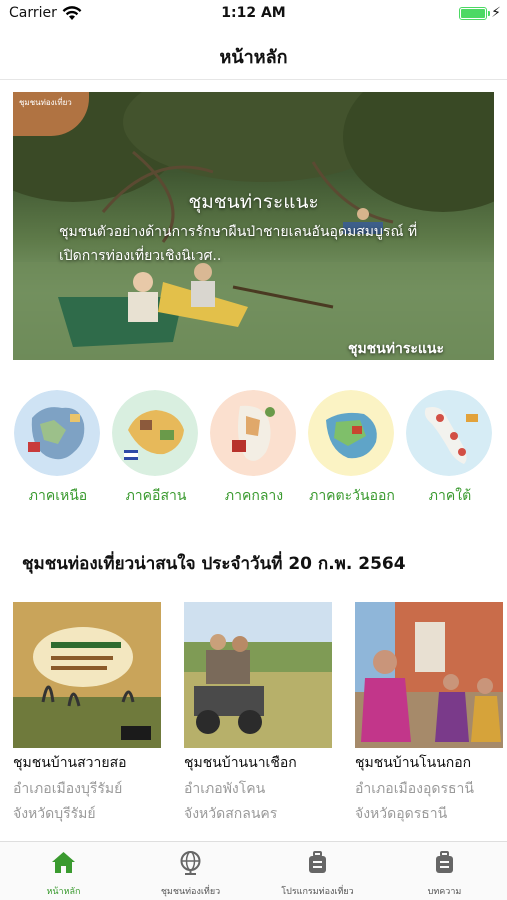 The image size is (507, 900). I want to click on page-title: หน้าหลัก, so click(253, 57).